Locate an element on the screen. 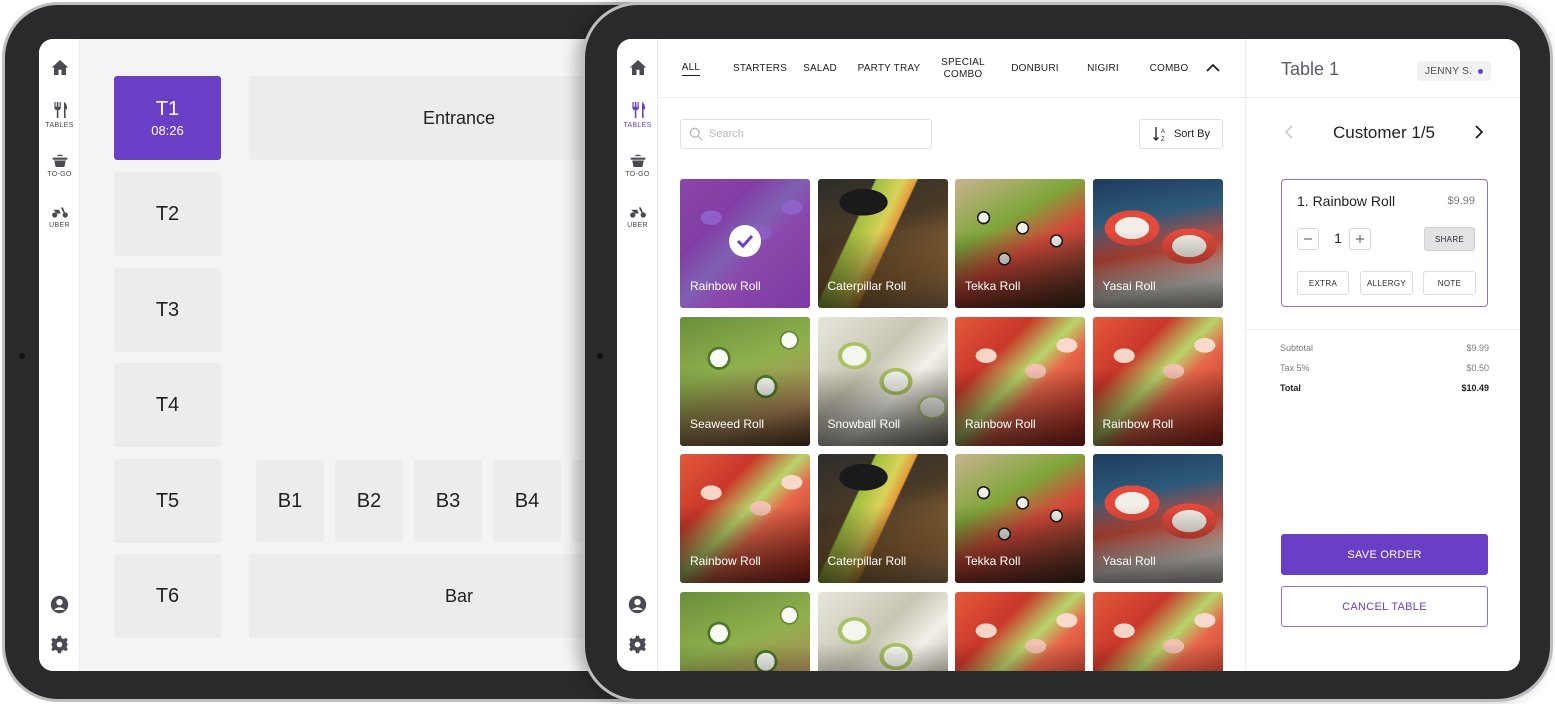  tax-label: Tax 5% is located at coordinates (1295, 368).